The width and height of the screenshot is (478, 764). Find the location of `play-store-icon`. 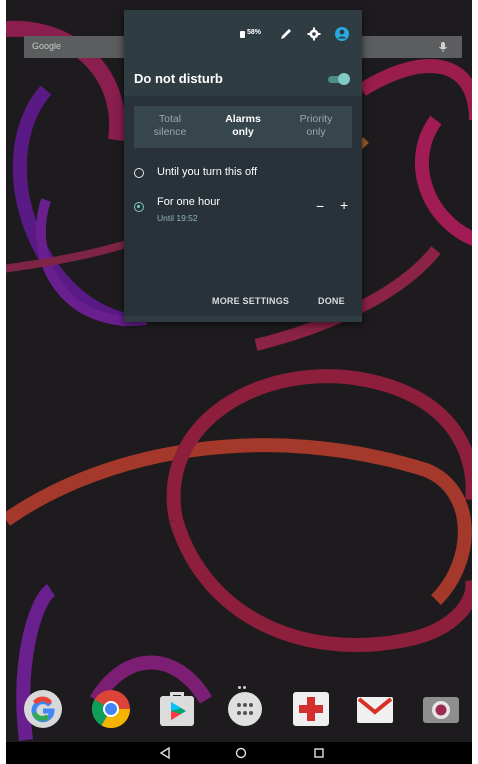

play-store-icon is located at coordinates (177, 709).